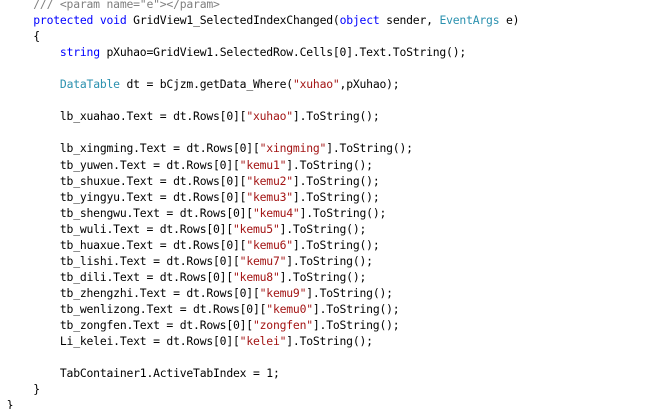 The height and width of the screenshot is (409, 660). I want to click on code-token-plain: tb_wuli.Text = dt.Rows[0][, so click(116, 228).